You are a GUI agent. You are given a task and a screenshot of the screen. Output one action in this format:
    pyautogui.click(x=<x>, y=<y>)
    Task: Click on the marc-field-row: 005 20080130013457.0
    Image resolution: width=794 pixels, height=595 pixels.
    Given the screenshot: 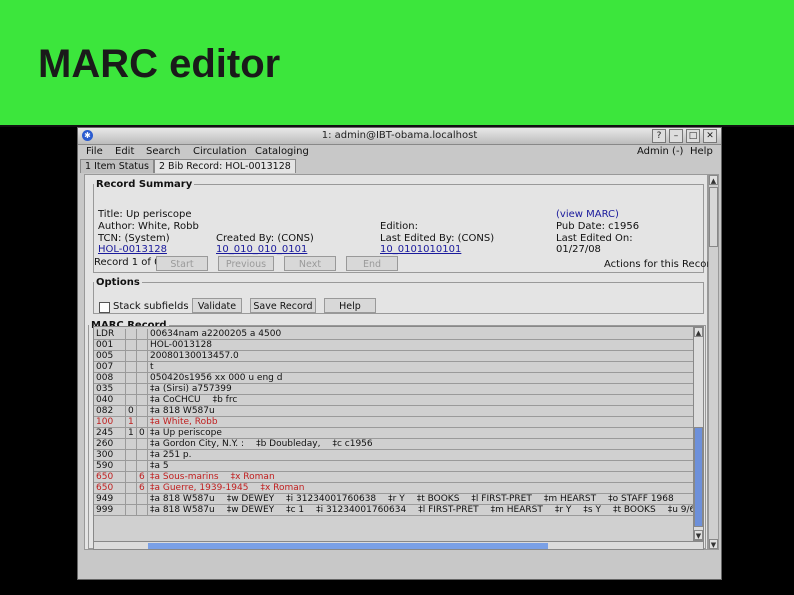 What is the action you would take?
    pyautogui.click(x=394, y=356)
    